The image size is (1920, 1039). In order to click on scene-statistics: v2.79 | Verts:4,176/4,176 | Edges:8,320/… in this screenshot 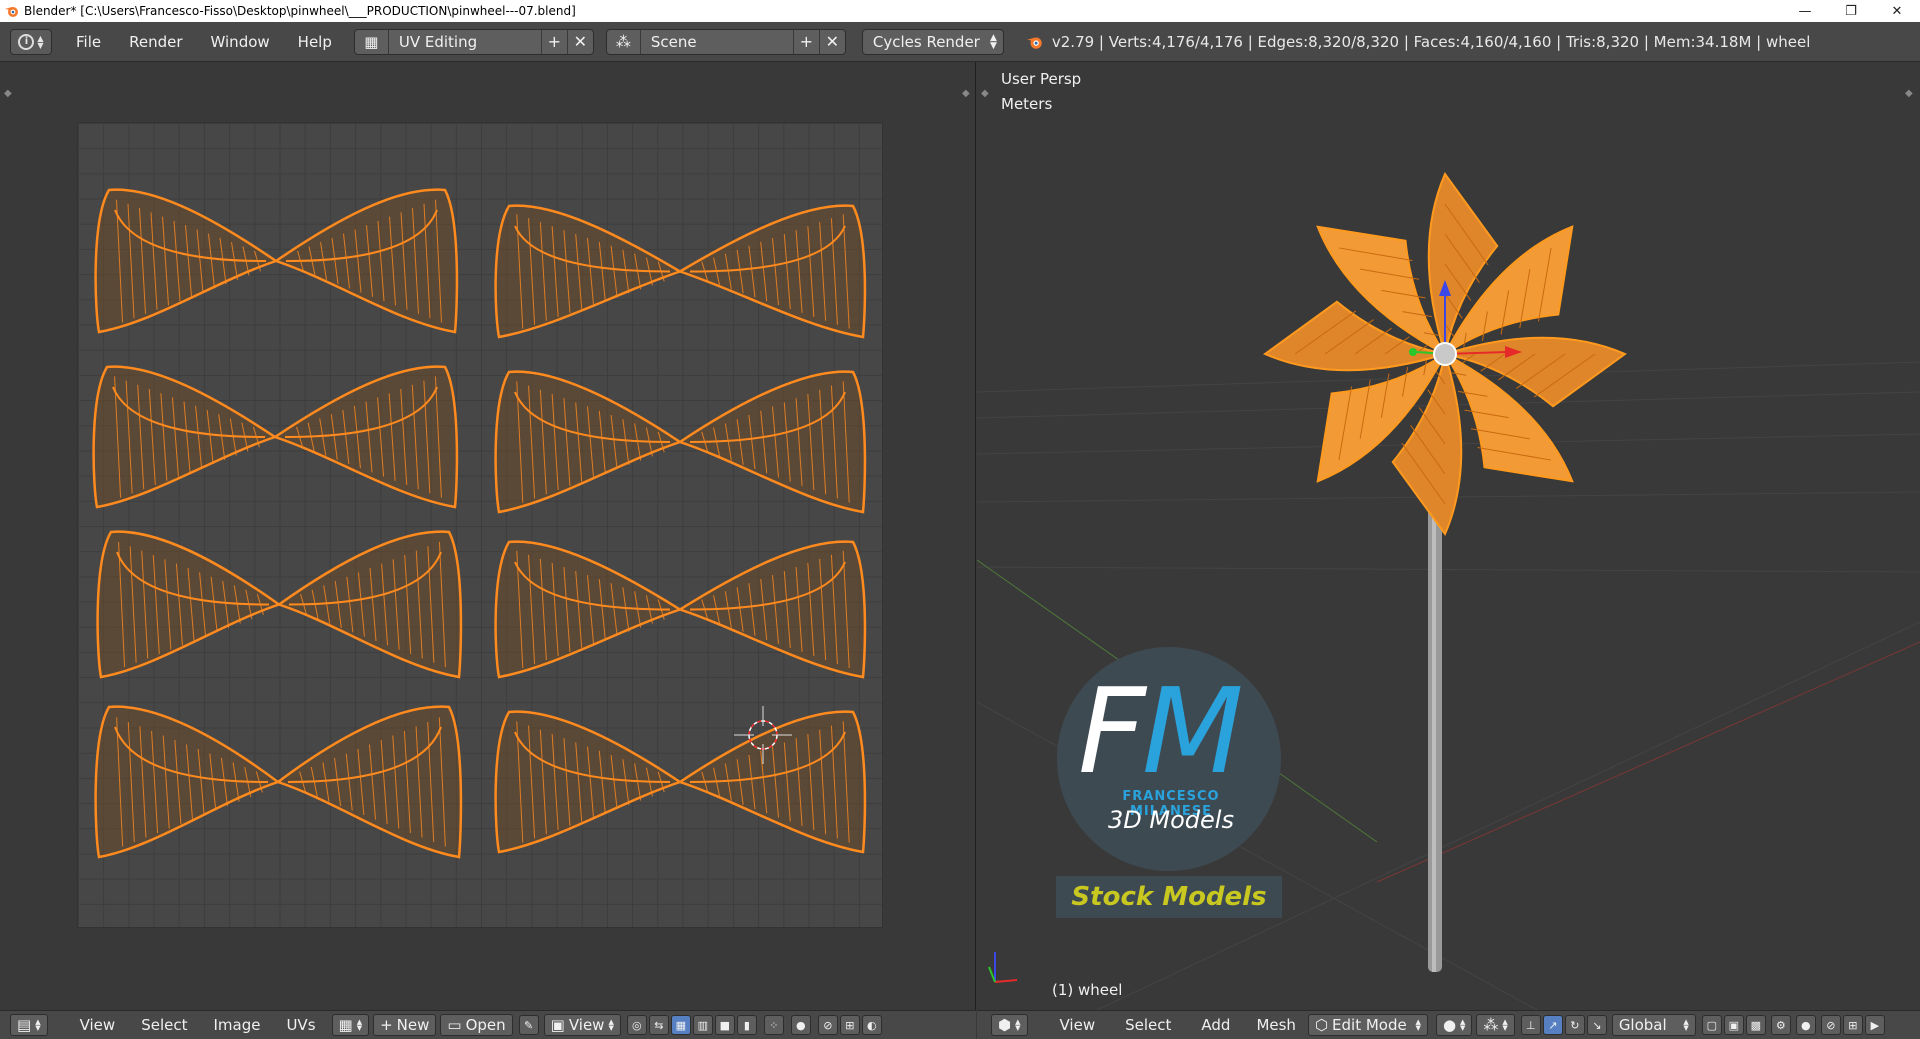, I will do `click(1418, 41)`.